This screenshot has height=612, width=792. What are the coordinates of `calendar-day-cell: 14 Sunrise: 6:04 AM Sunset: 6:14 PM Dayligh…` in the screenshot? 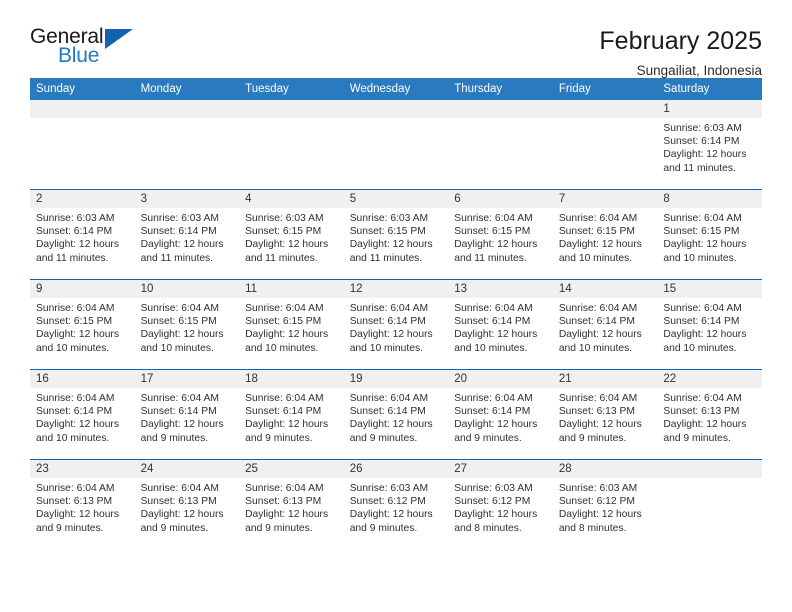 It's located at (605, 324).